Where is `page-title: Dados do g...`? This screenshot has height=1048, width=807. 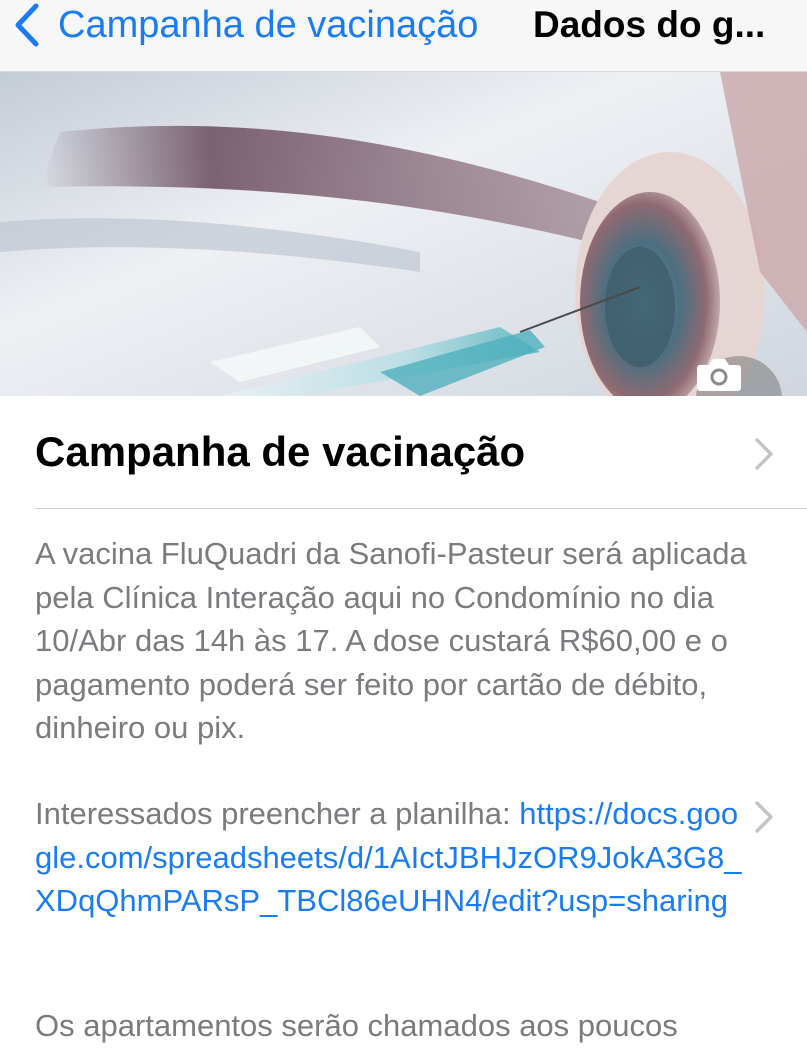
page-title: Dados do g... is located at coordinates (649, 24).